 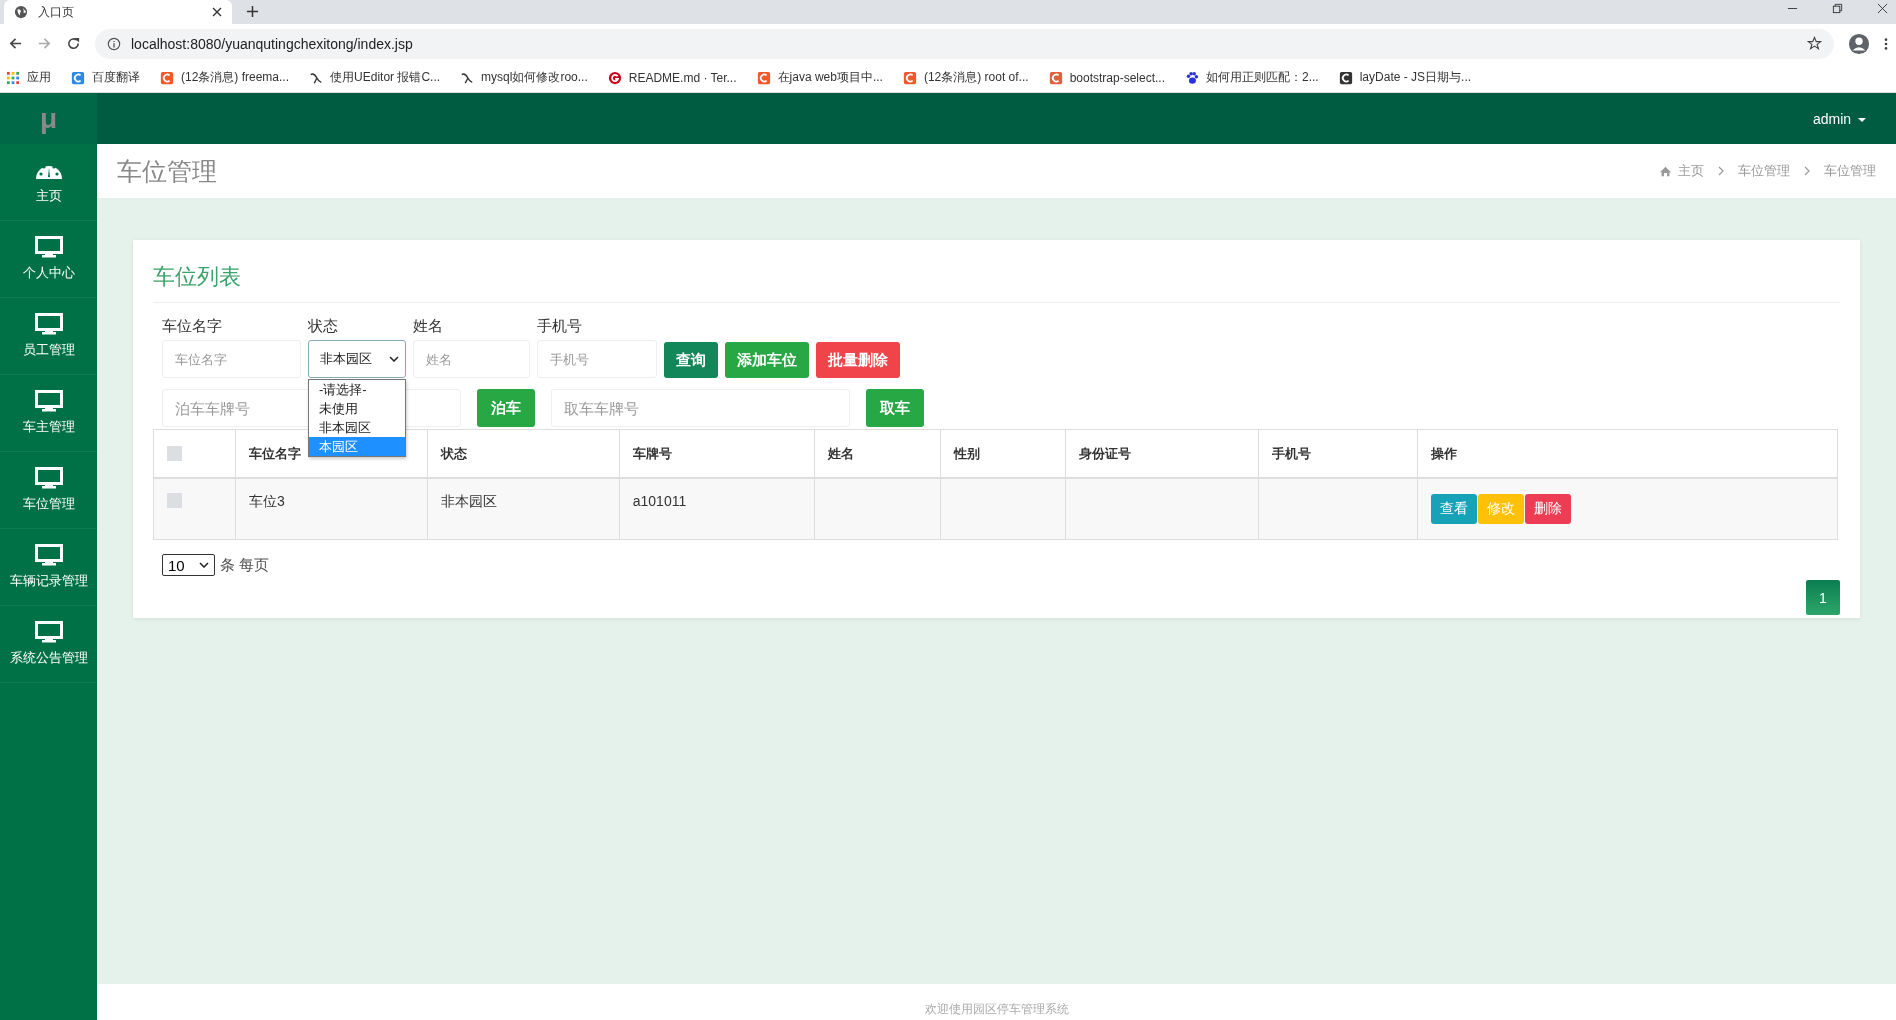 I want to click on page-title: 车位管理, so click(x=167, y=171).